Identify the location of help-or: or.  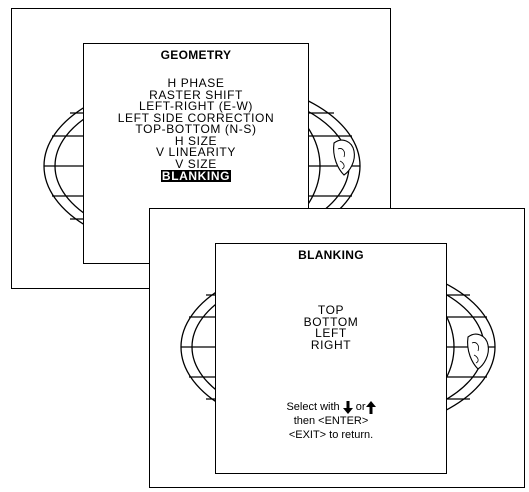
(360, 407).